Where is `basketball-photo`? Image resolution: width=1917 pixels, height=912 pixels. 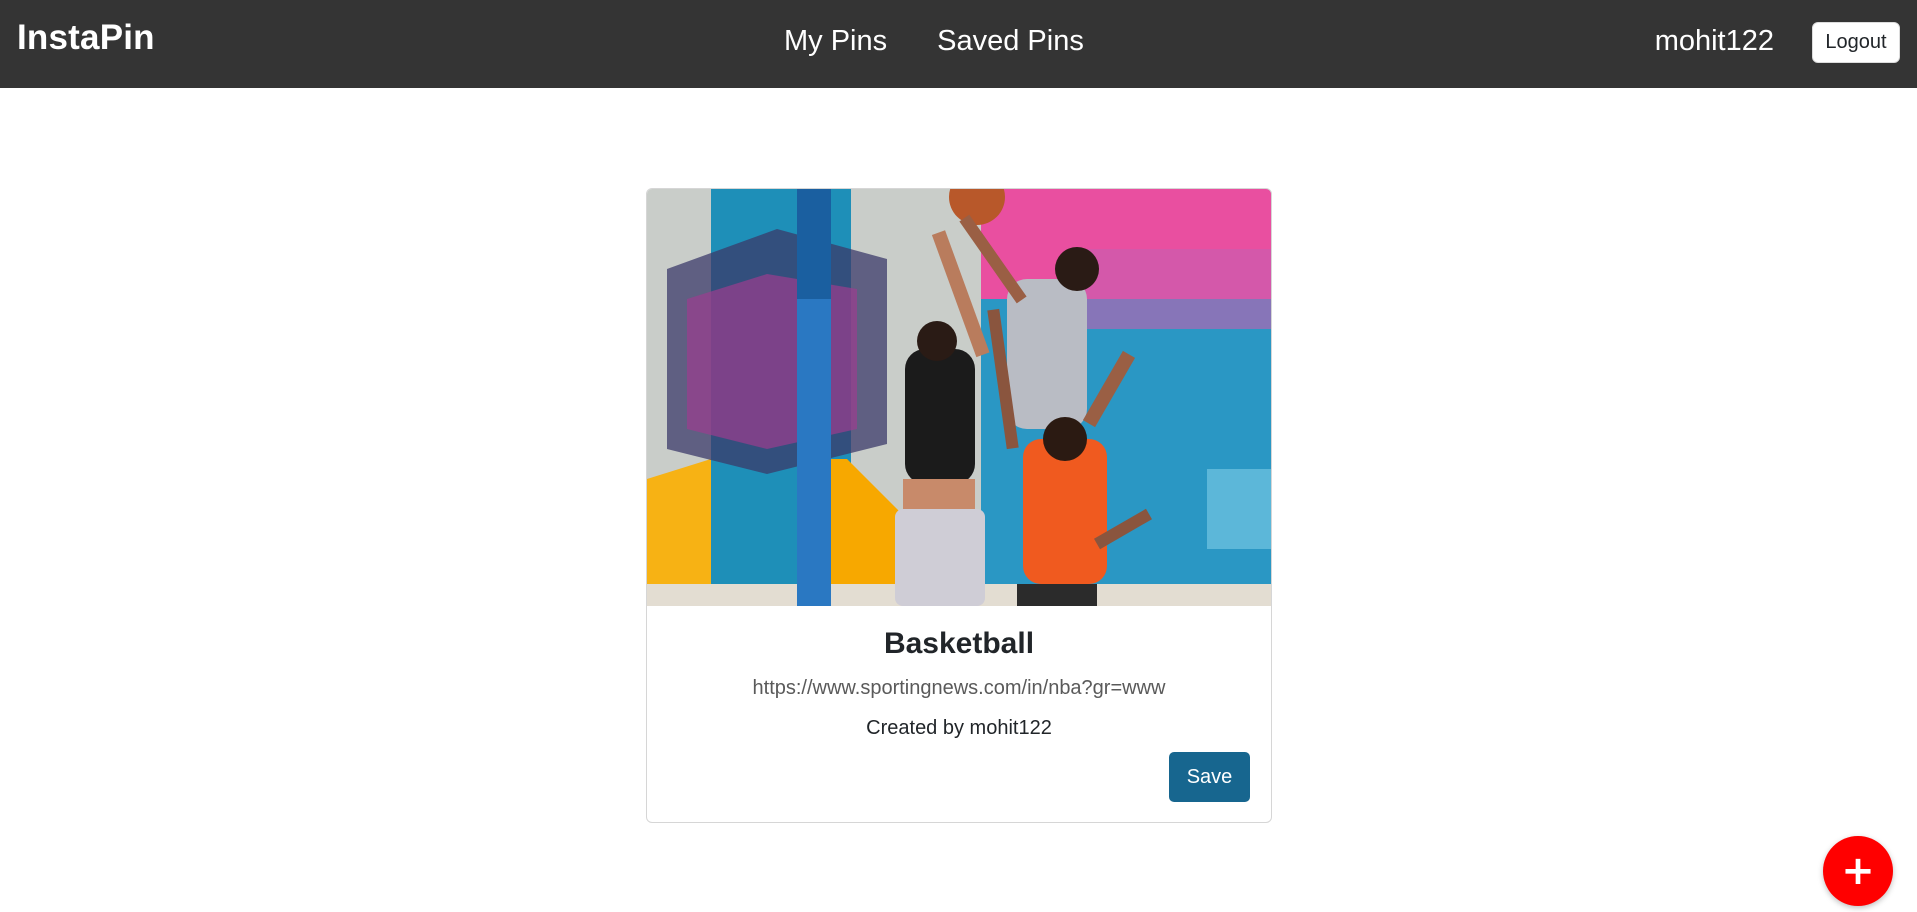 basketball-photo is located at coordinates (959, 397).